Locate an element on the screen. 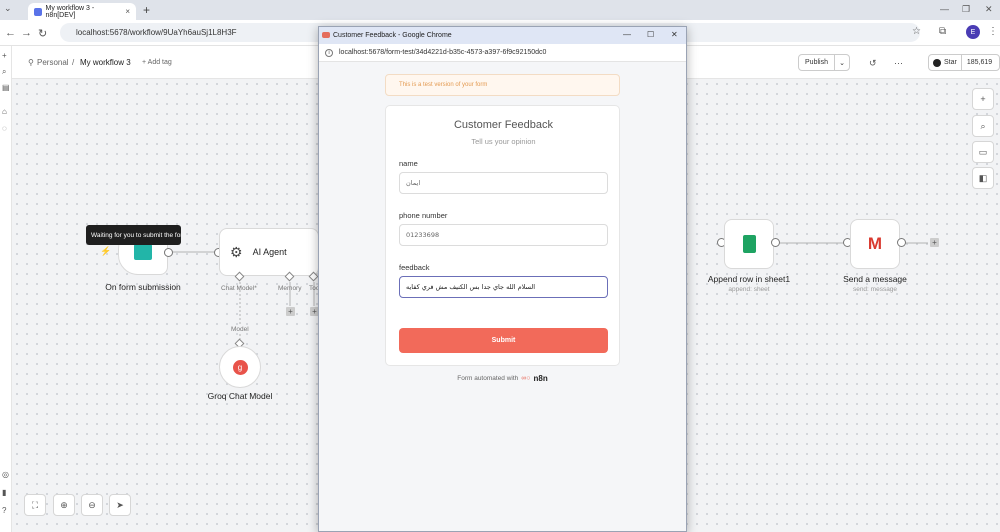  node-ai-agent: ⚙ AI Agent is located at coordinates (269, 252).